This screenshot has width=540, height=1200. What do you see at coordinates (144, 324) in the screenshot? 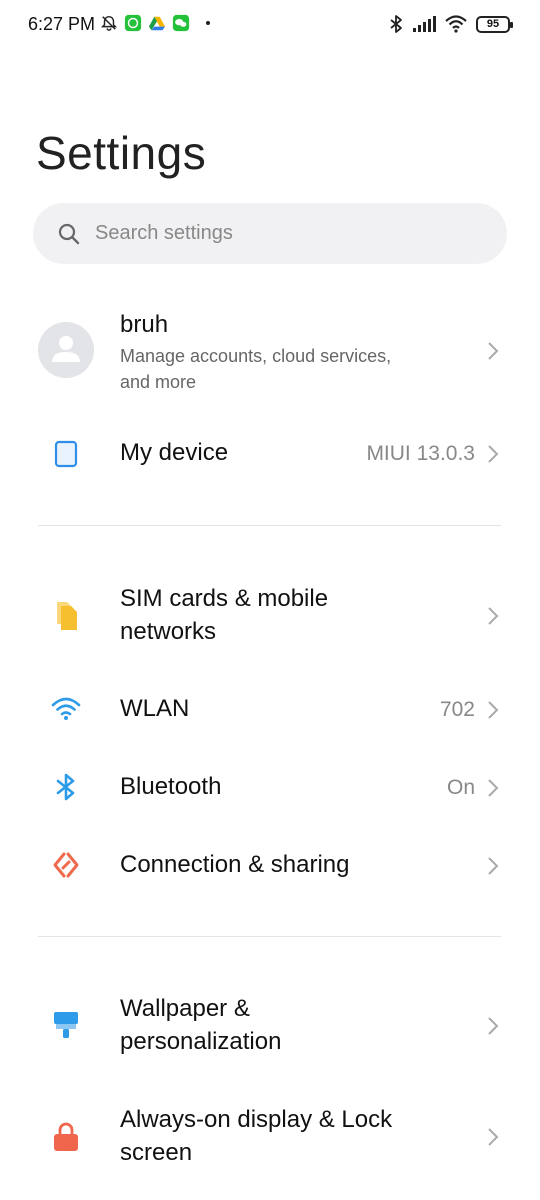
I see `account-name: bruh` at bounding box center [144, 324].